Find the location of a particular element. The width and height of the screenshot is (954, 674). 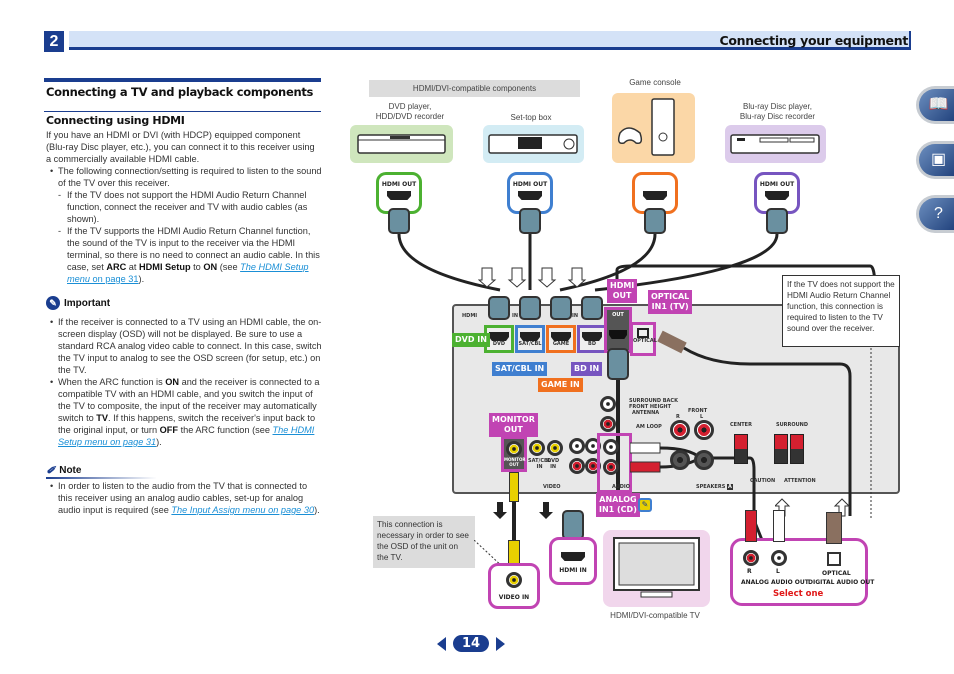

pre-out-r-jack is located at coordinates (608, 424).